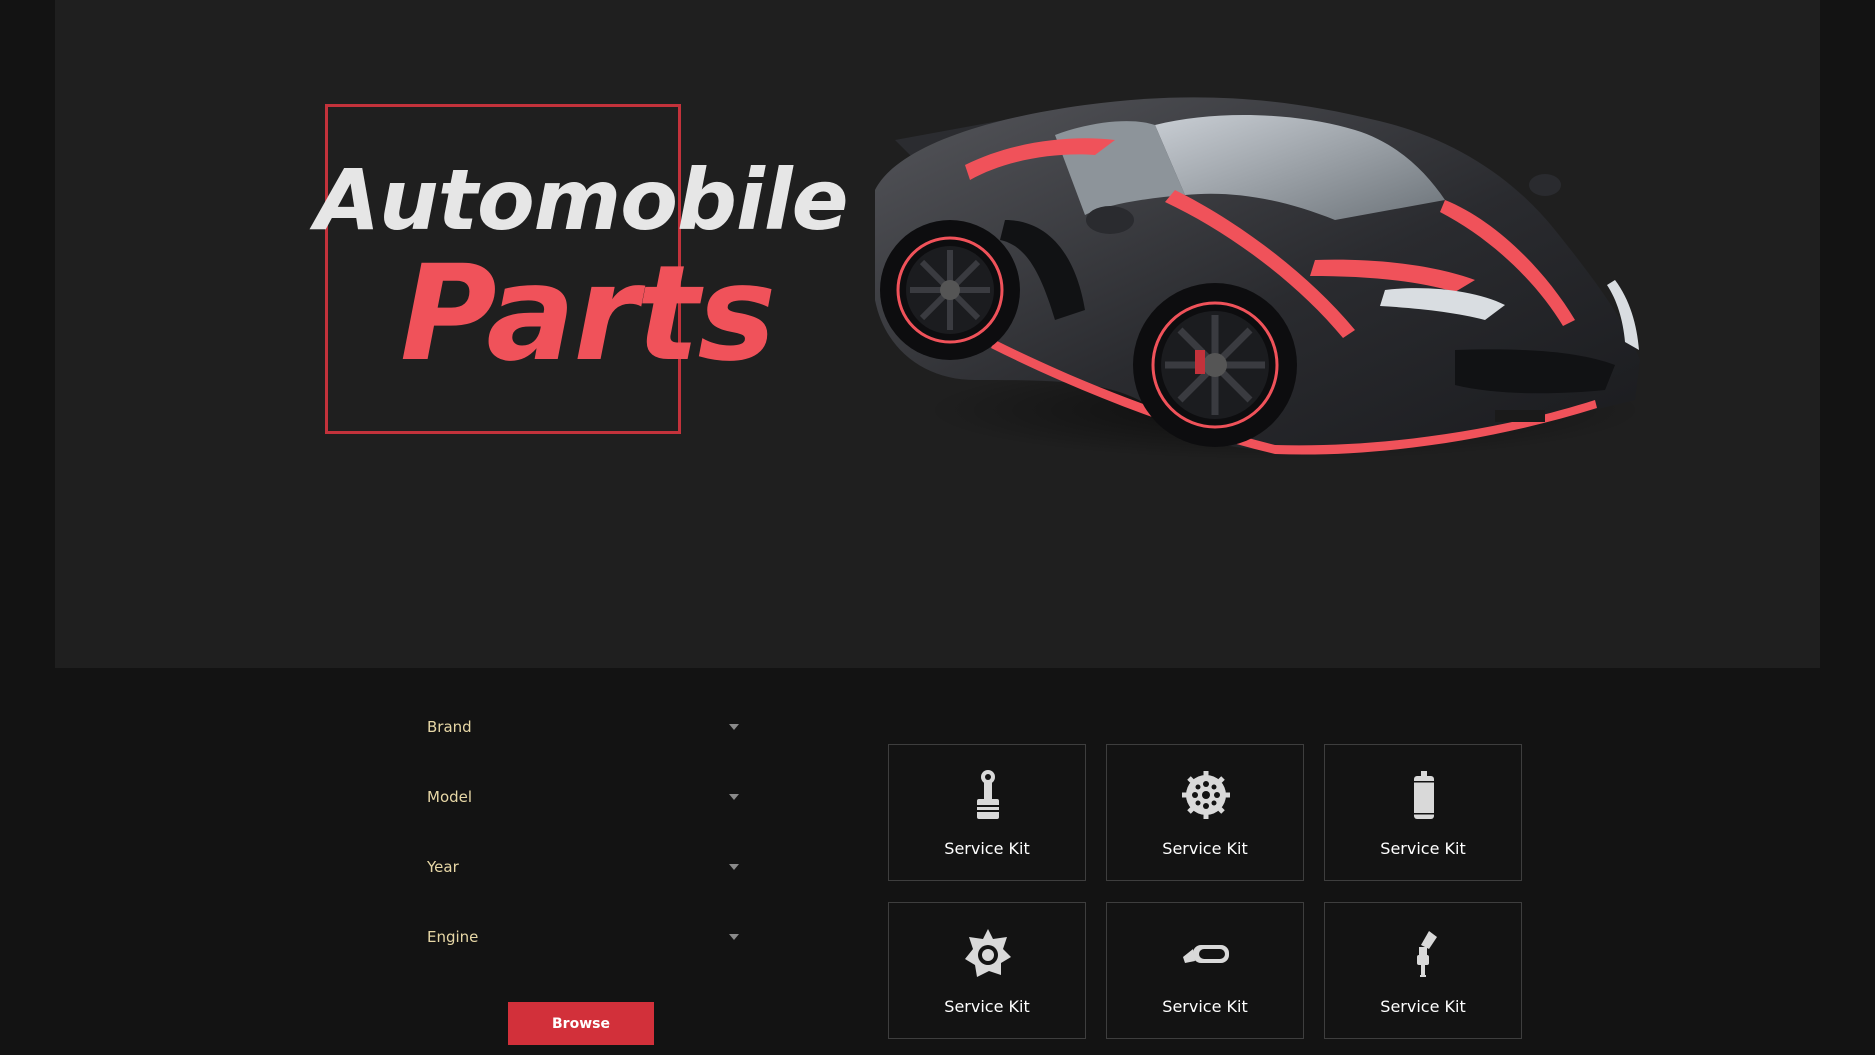 The height and width of the screenshot is (1055, 1875). I want to click on service-kit-card-mirror: Service Kit, so click(1205, 970).